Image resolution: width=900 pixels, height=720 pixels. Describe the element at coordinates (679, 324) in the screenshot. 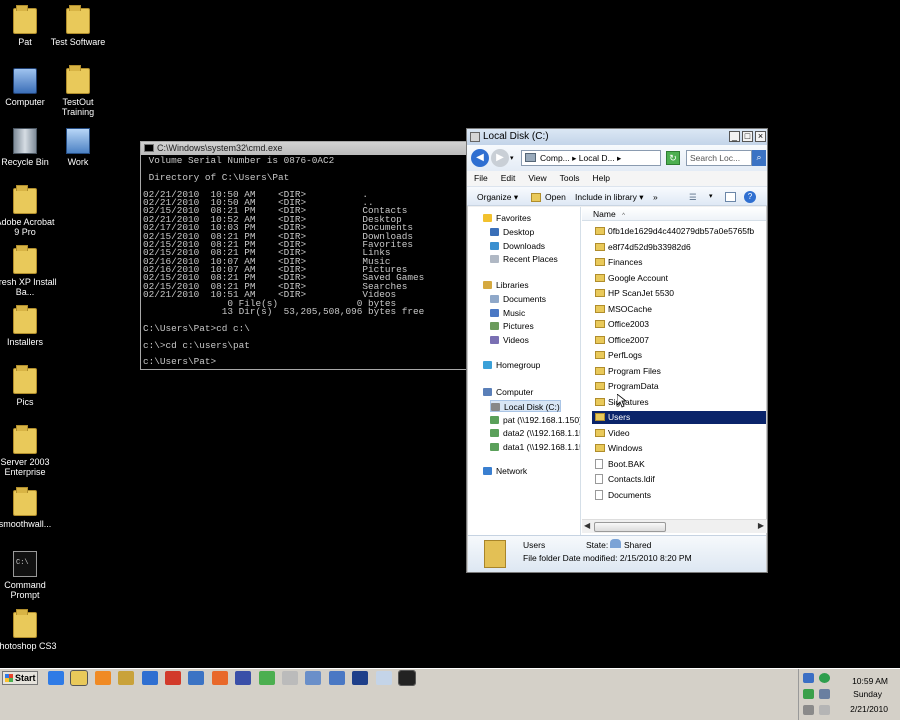

I see `folder-row: Office2003` at that location.